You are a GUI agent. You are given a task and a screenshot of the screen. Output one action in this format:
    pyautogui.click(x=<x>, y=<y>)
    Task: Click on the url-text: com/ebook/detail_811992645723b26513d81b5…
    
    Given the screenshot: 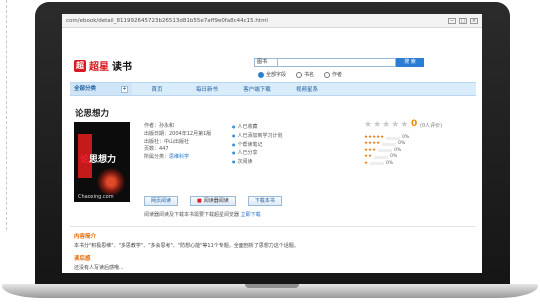 What is the action you would take?
    pyautogui.click(x=257, y=21)
    